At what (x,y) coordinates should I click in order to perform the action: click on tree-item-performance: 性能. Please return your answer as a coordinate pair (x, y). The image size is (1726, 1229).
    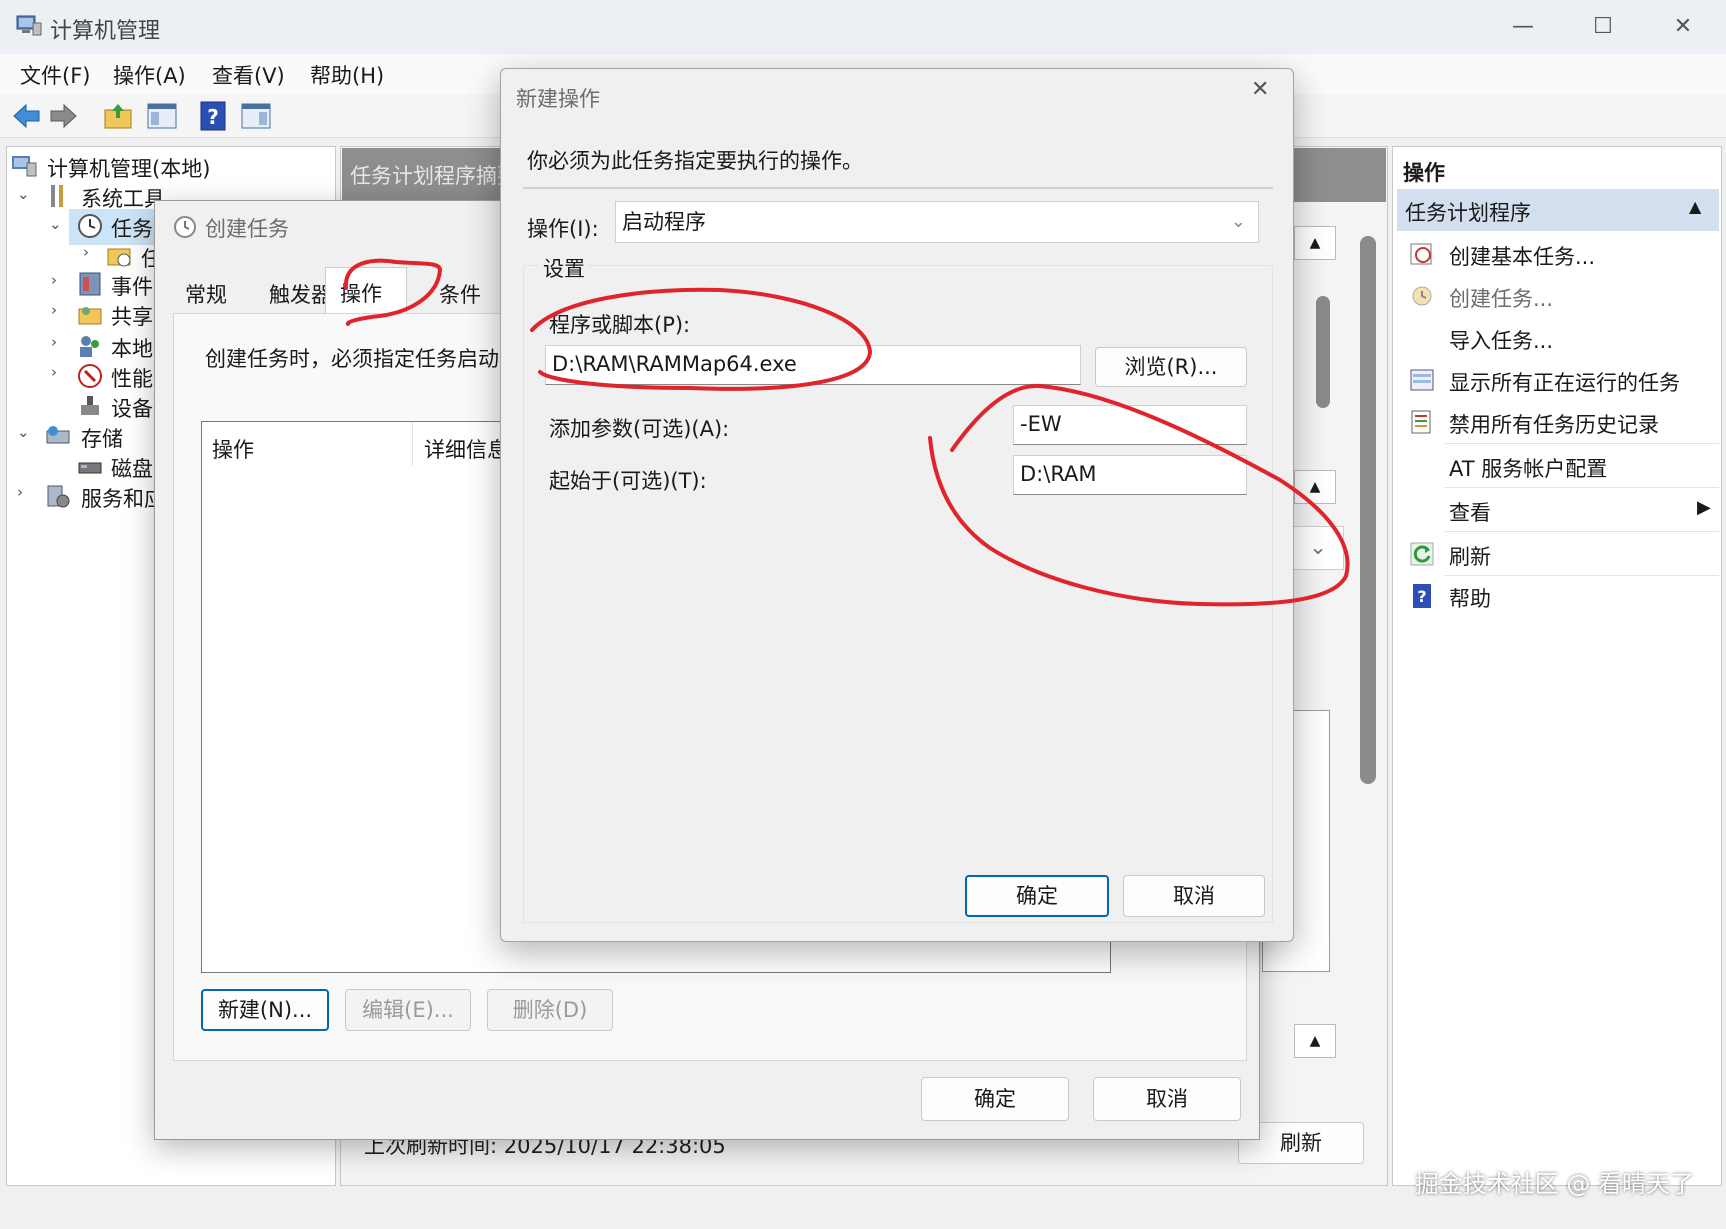
    Looking at the image, I should click on (132, 378).